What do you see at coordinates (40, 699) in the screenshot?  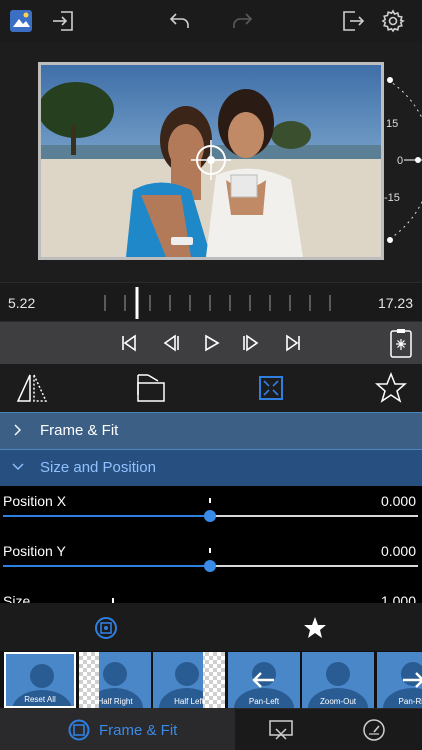 I see `preset-label: Reset All` at bounding box center [40, 699].